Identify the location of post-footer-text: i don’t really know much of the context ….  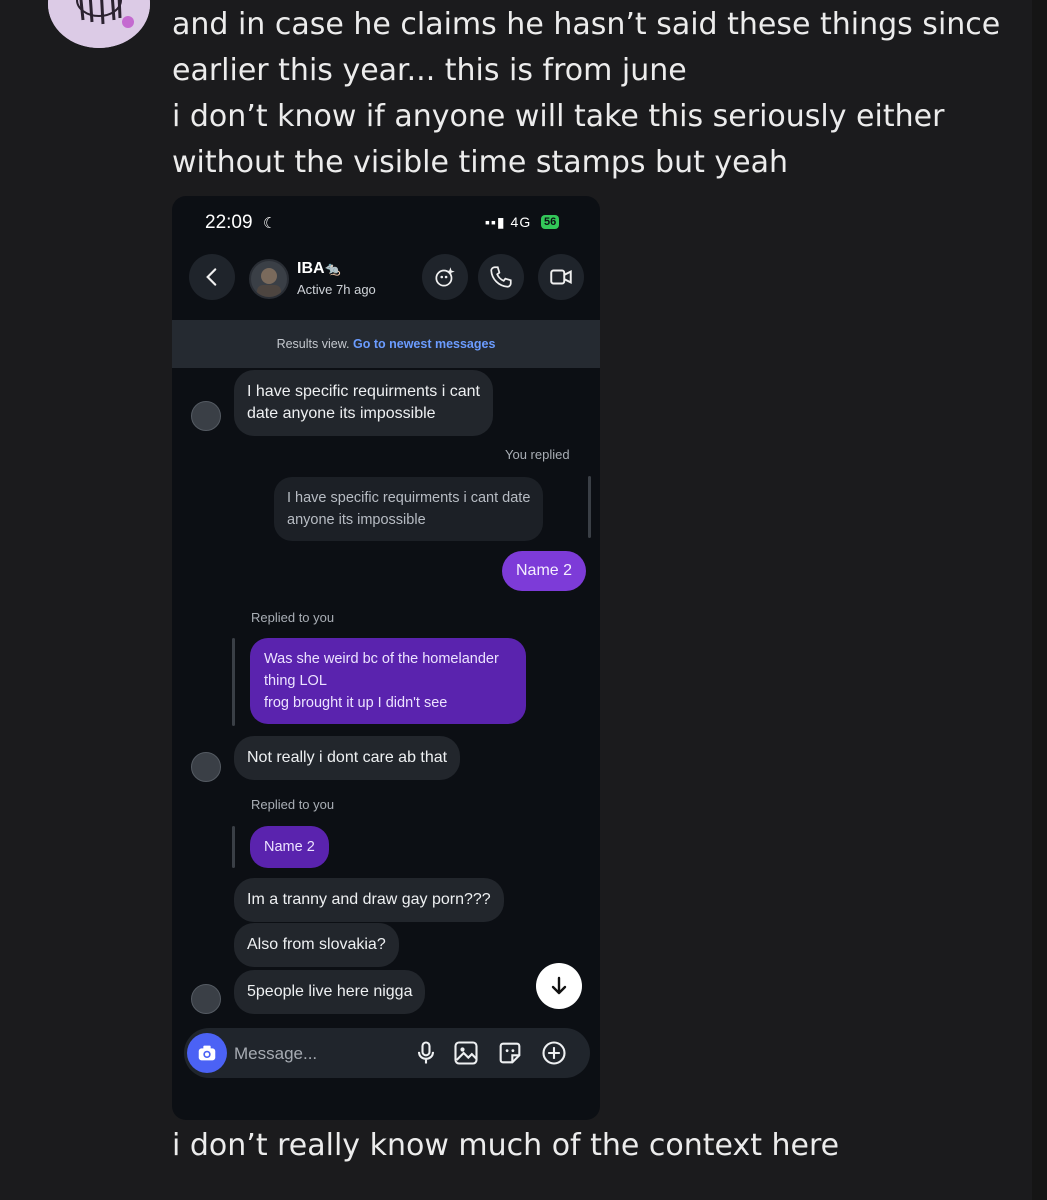
(506, 1145).